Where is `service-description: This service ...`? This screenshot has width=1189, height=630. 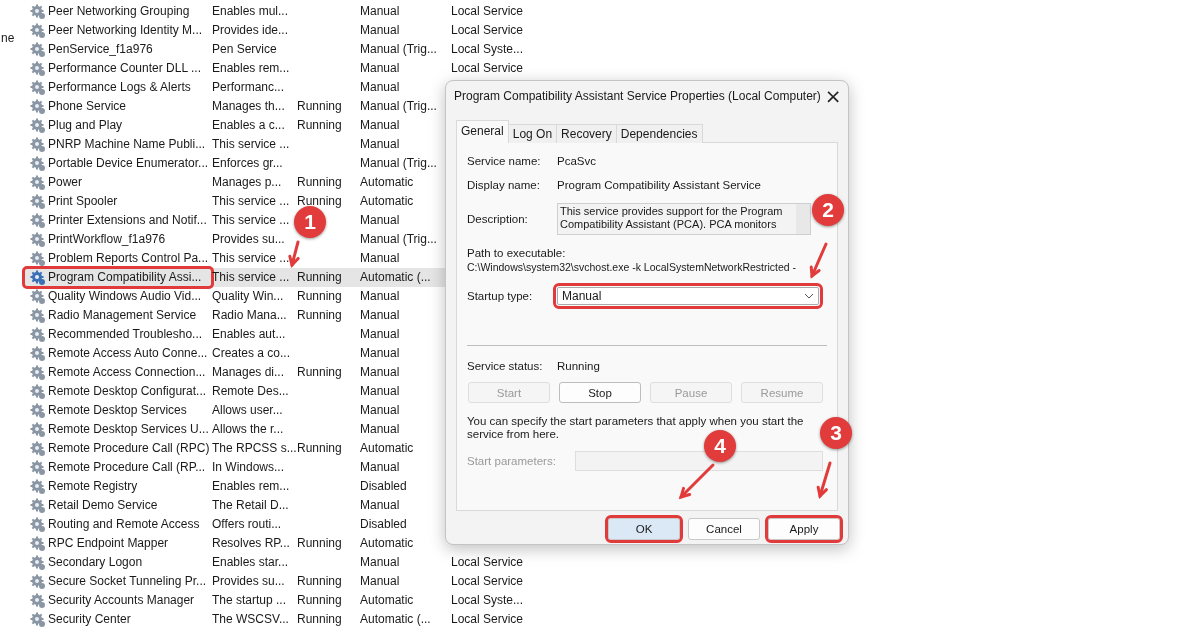
service-description: This service ... is located at coordinates (251, 220).